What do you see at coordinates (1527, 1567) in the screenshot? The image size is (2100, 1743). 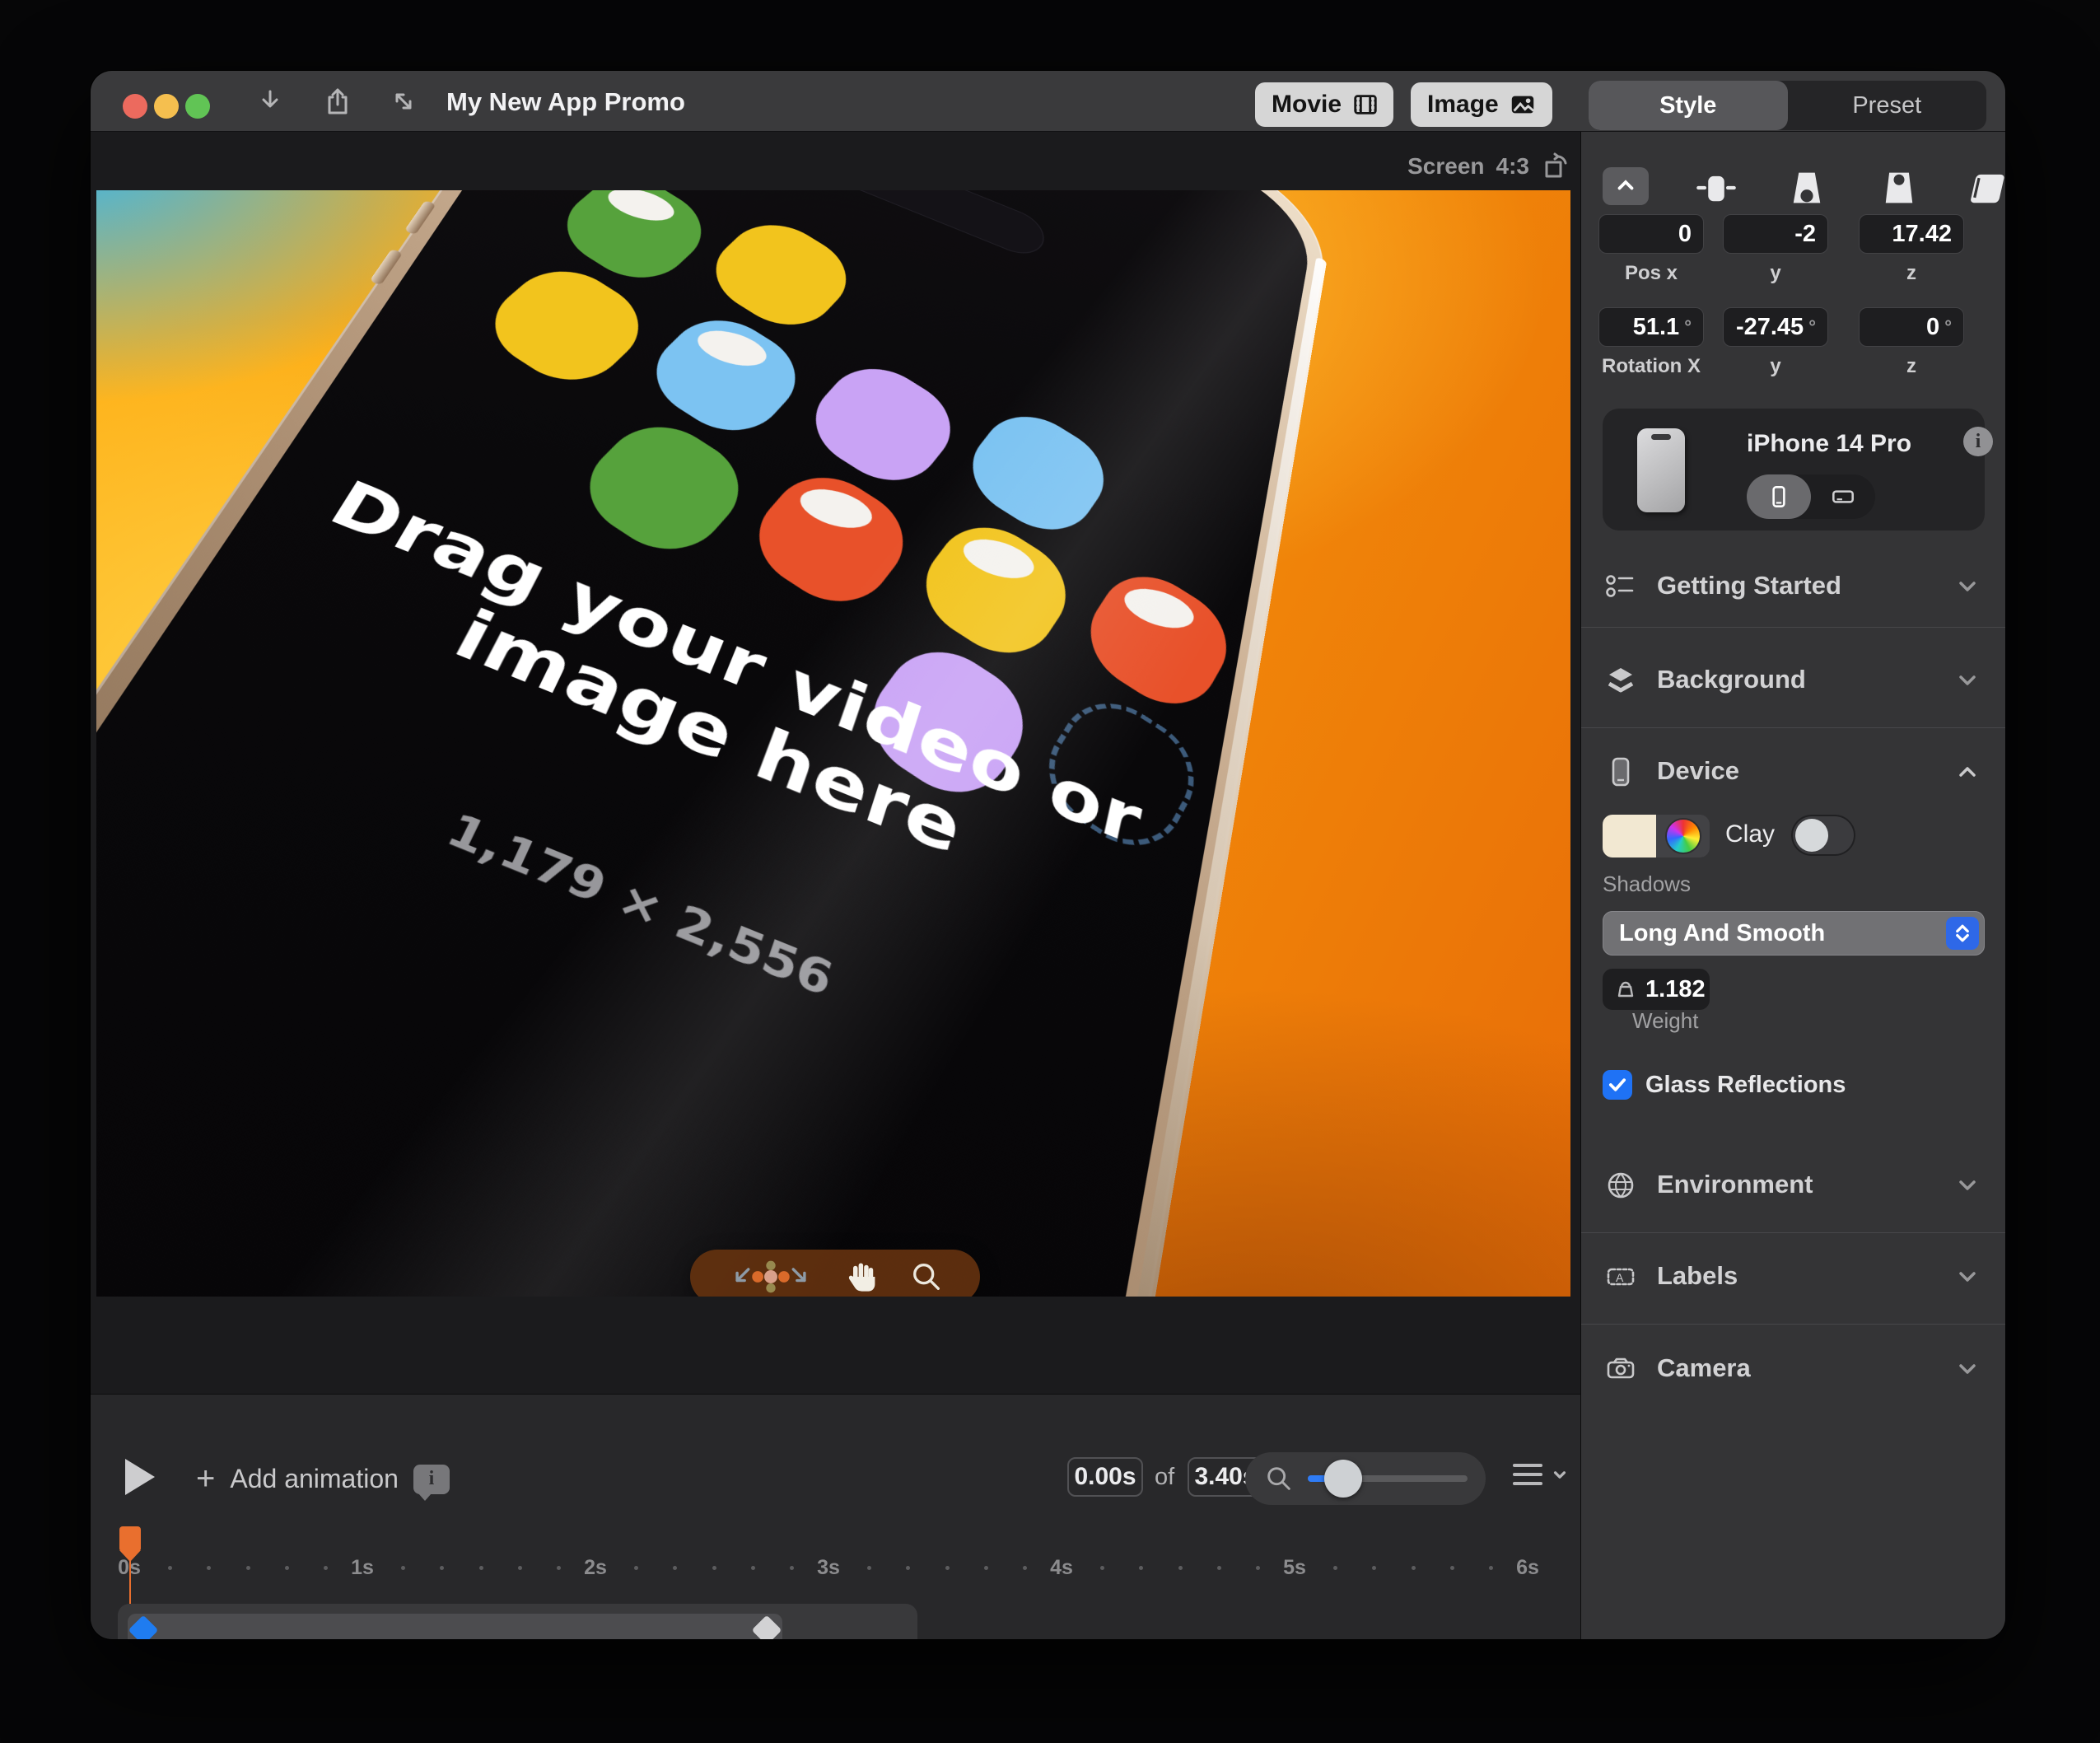 I see `ruler-tick-label: 6s` at bounding box center [1527, 1567].